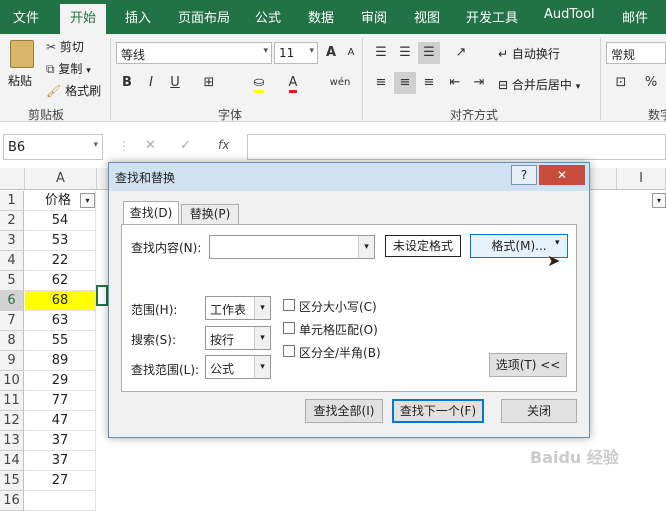 This screenshot has height=511, width=666. What do you see at coordinates (194, 53) in the screenshot?
I see `font-name-combo: 等线 ▾` at bounding box center [194, 53].